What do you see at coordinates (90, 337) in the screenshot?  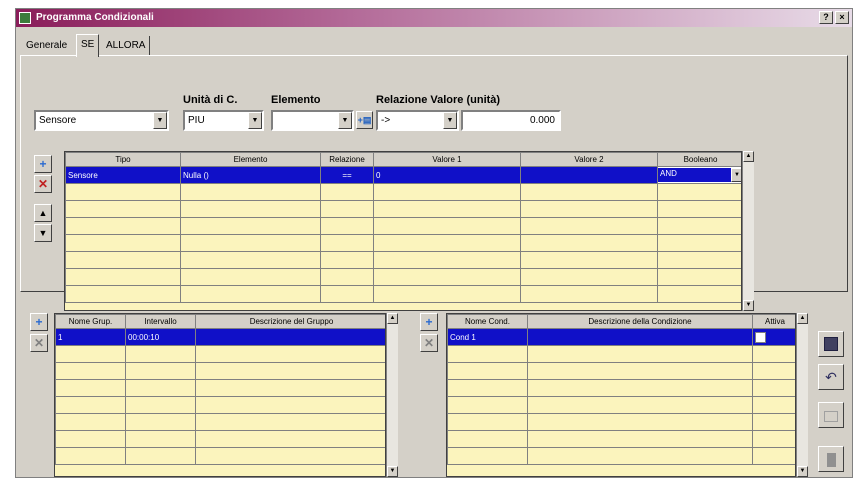 I see `cell-nome-gruppo: 1` at bounding box center [90, 337].